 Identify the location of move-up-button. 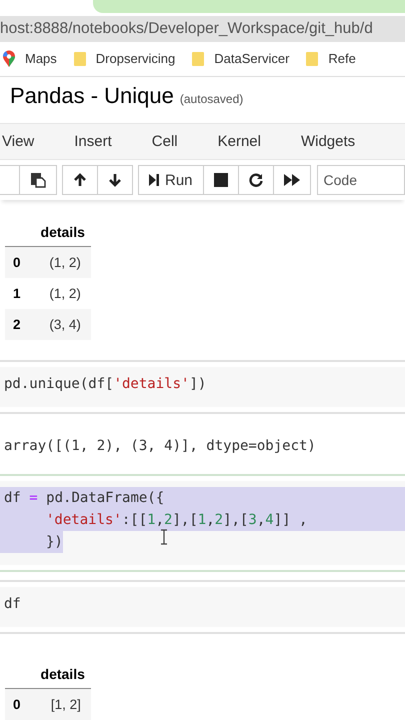
(80, 180).